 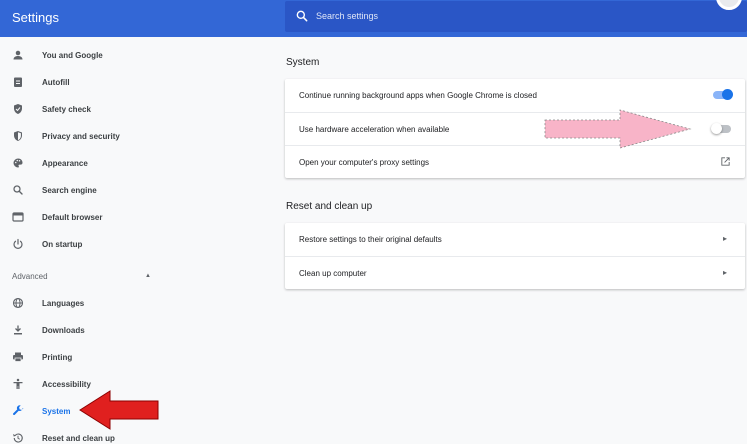 I want to click on sidebar-item-downloads: Downloads, so click(x=85, y=330).